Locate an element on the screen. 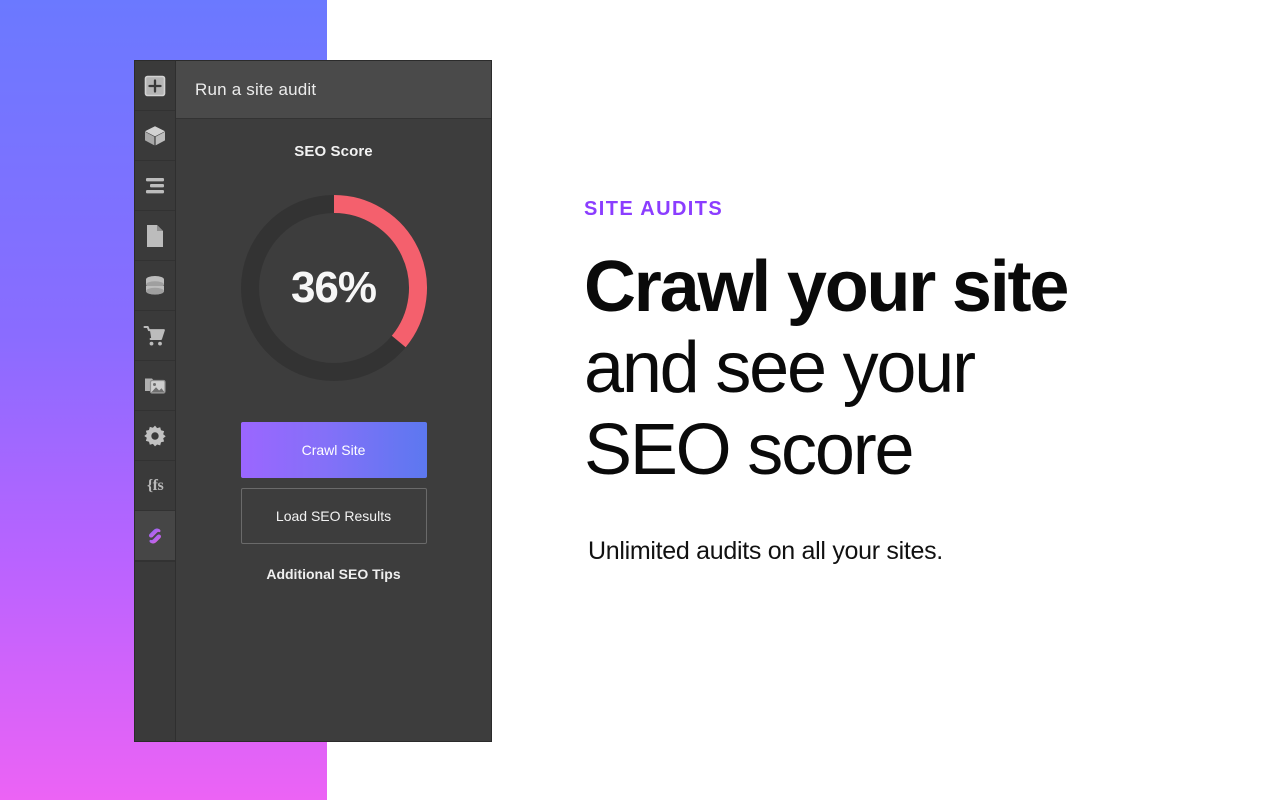 The width and height of the screenshot is (1280, 800). database-icon is located at coordinates (155, 286).